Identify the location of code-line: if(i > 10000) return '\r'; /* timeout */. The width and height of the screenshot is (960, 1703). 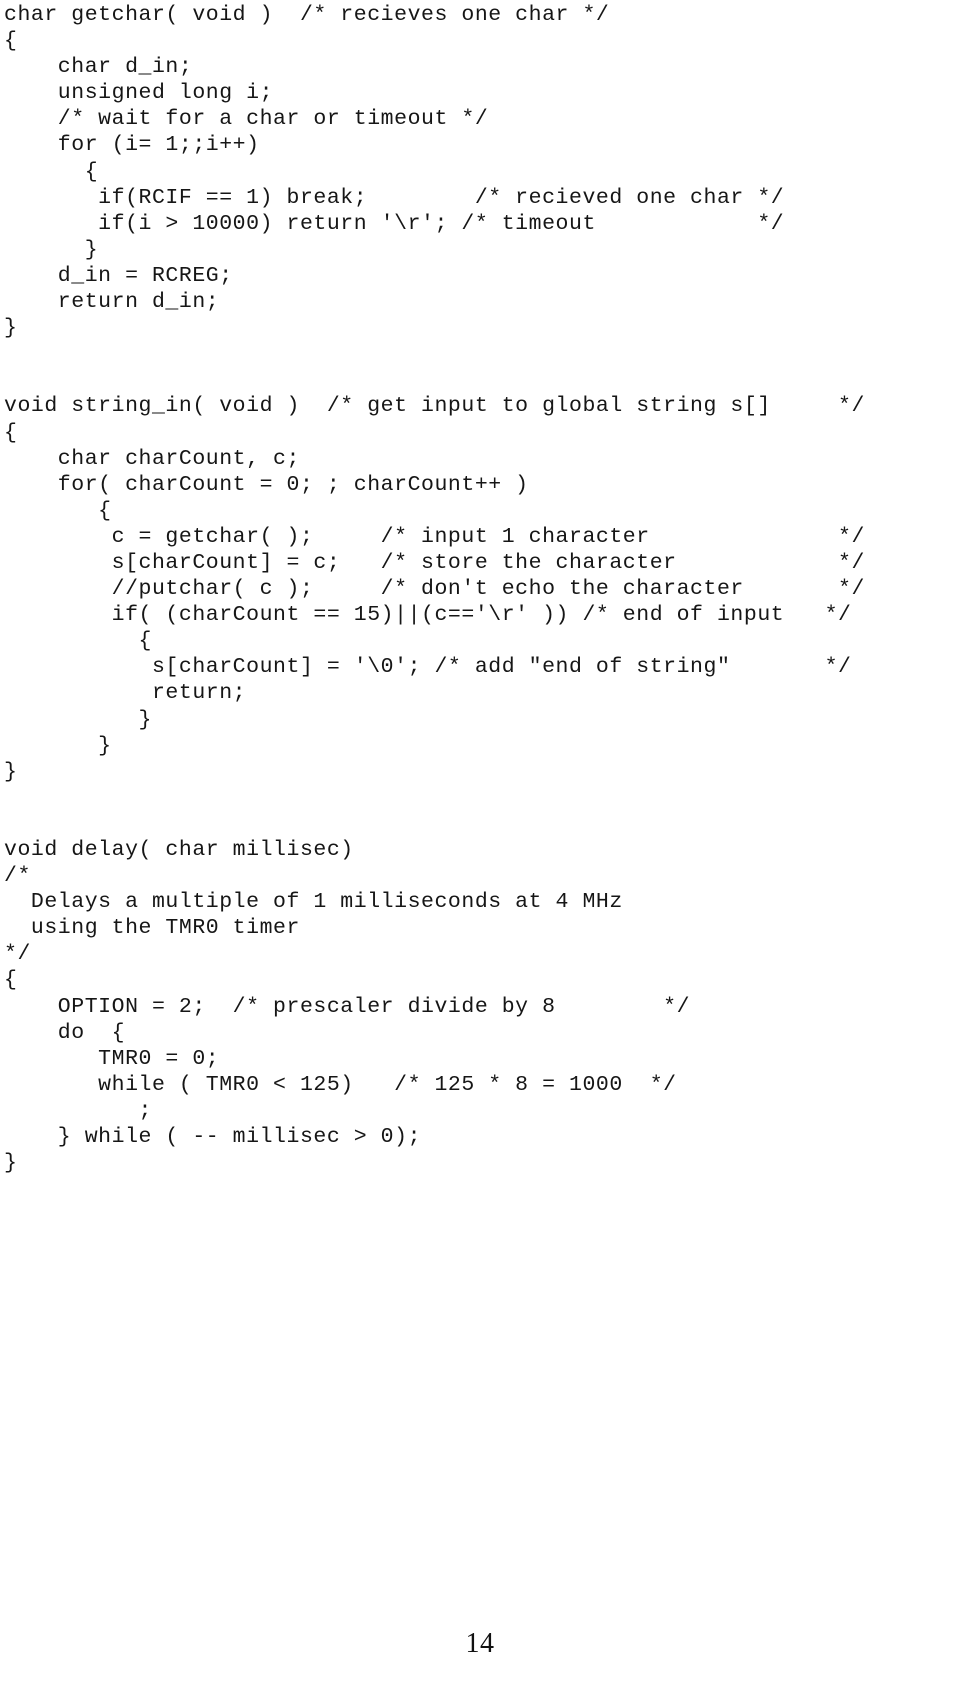
(394, 223).